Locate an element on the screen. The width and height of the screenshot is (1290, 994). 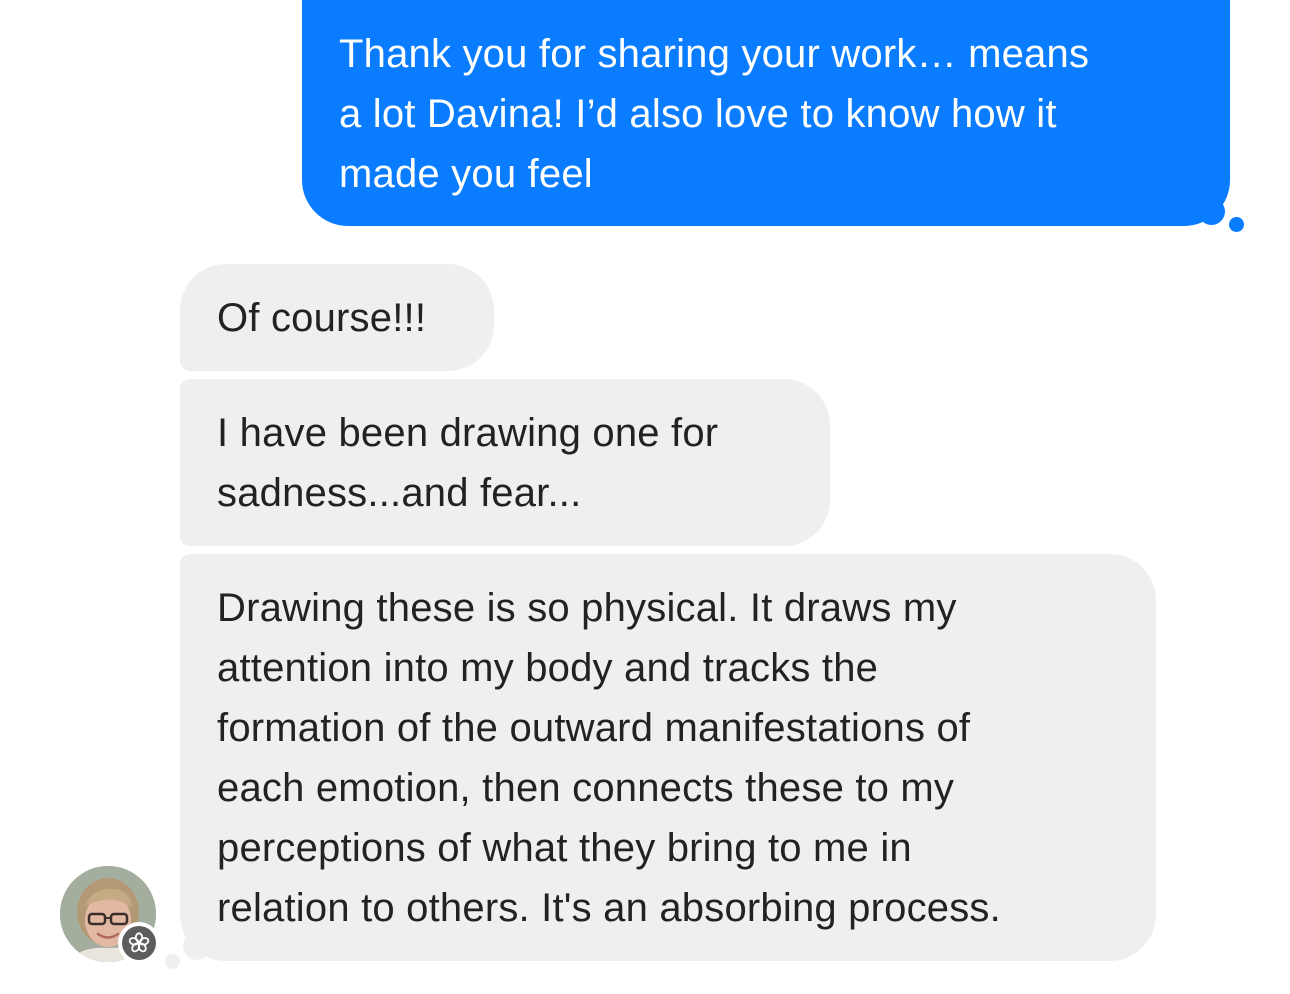
sent-bubble-tail-dot is located at coordinates (1236, 224).